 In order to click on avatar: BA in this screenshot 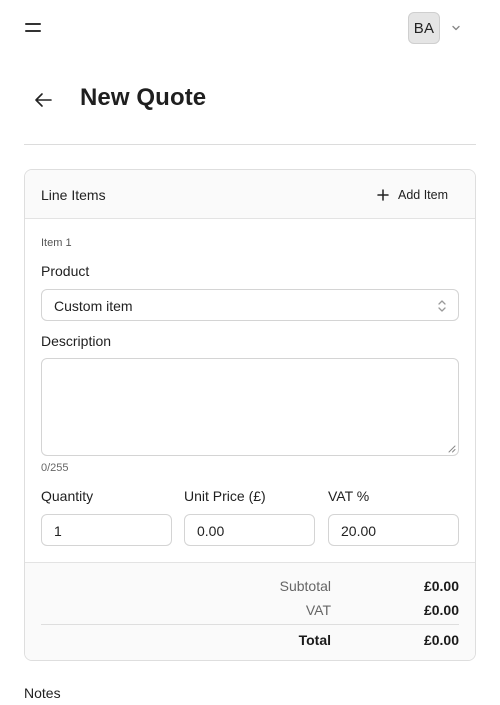, I will do `click(424, 28)`.